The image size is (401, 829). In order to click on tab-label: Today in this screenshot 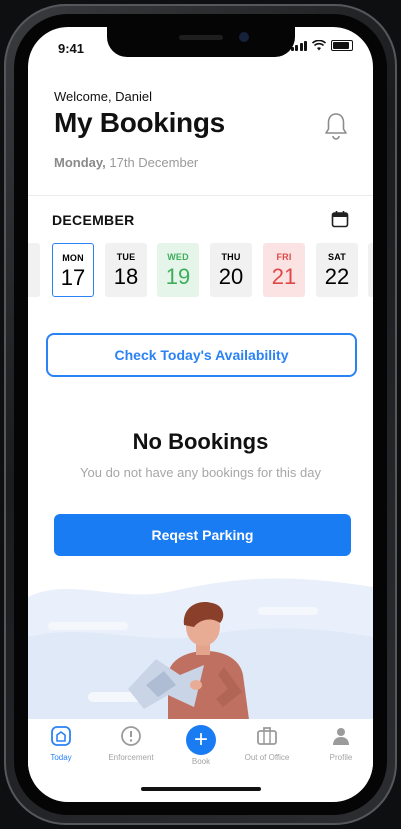, I will do `click(61, 757)`.